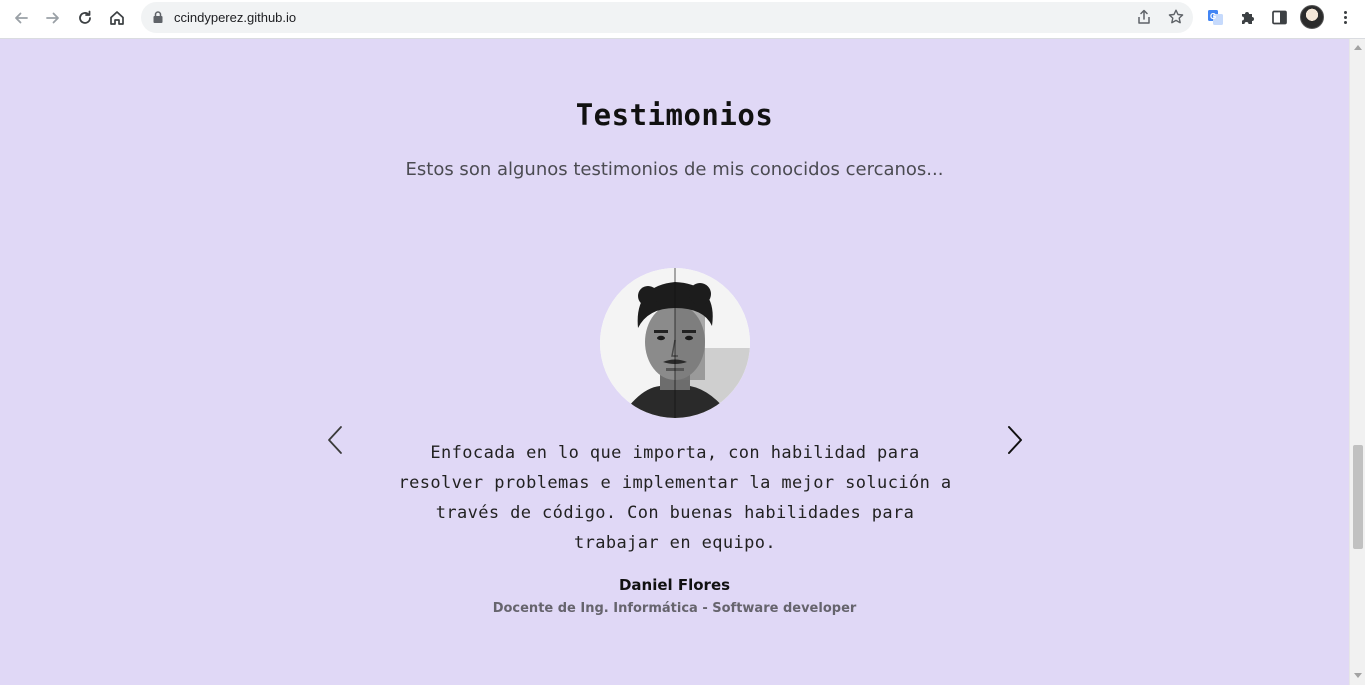  I want to click on reload-icon, so click(85, 17).